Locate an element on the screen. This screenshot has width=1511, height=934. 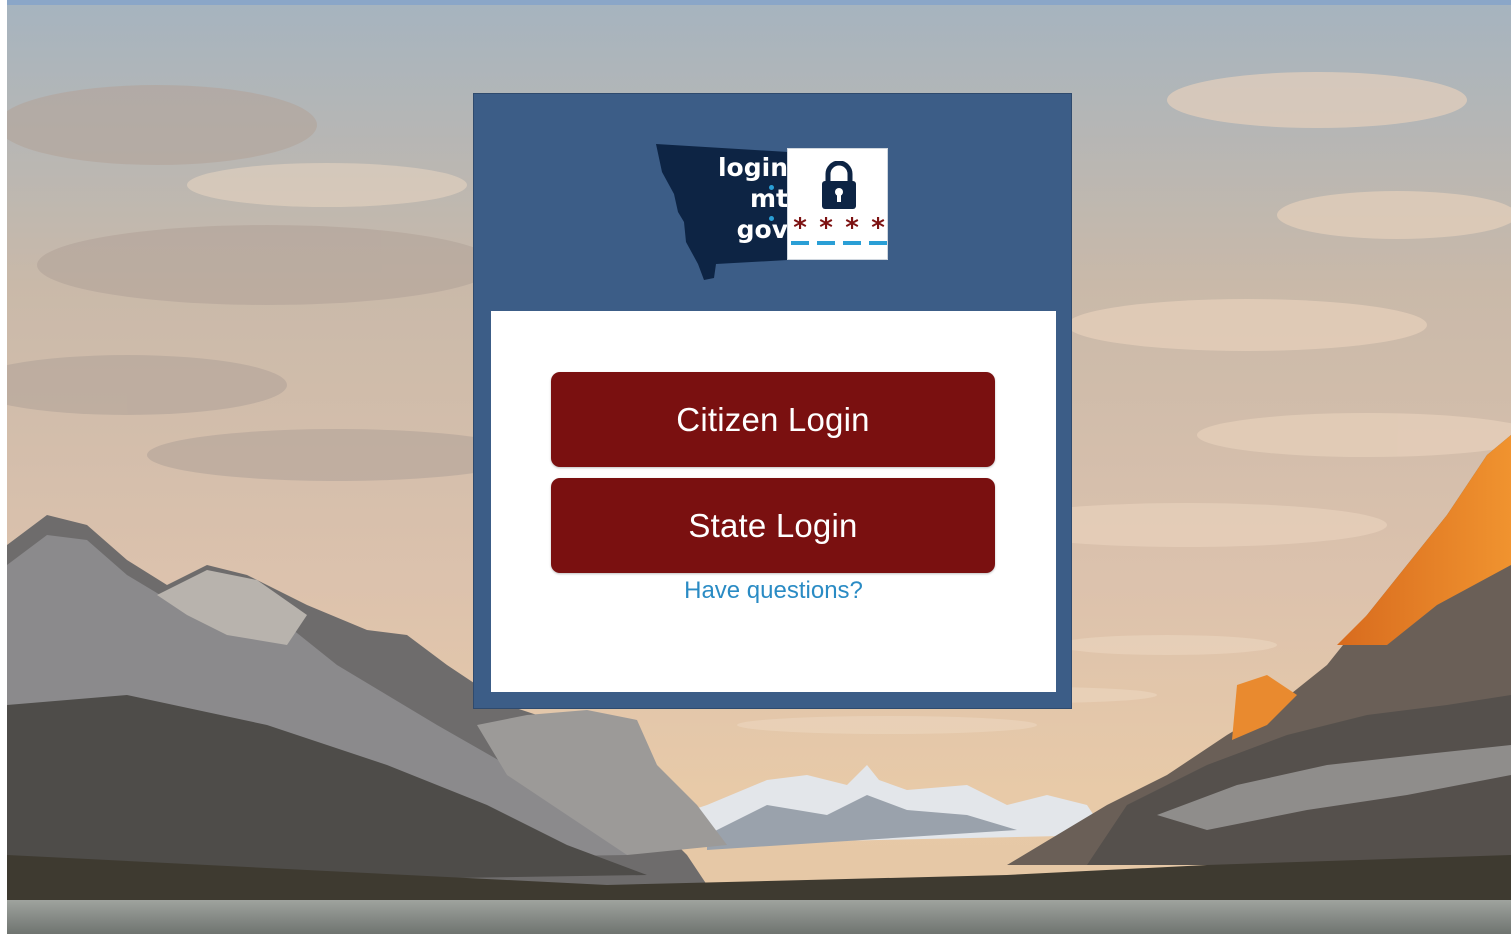
logo-wordmark: login mt gov is located at coordinates (737, 198).